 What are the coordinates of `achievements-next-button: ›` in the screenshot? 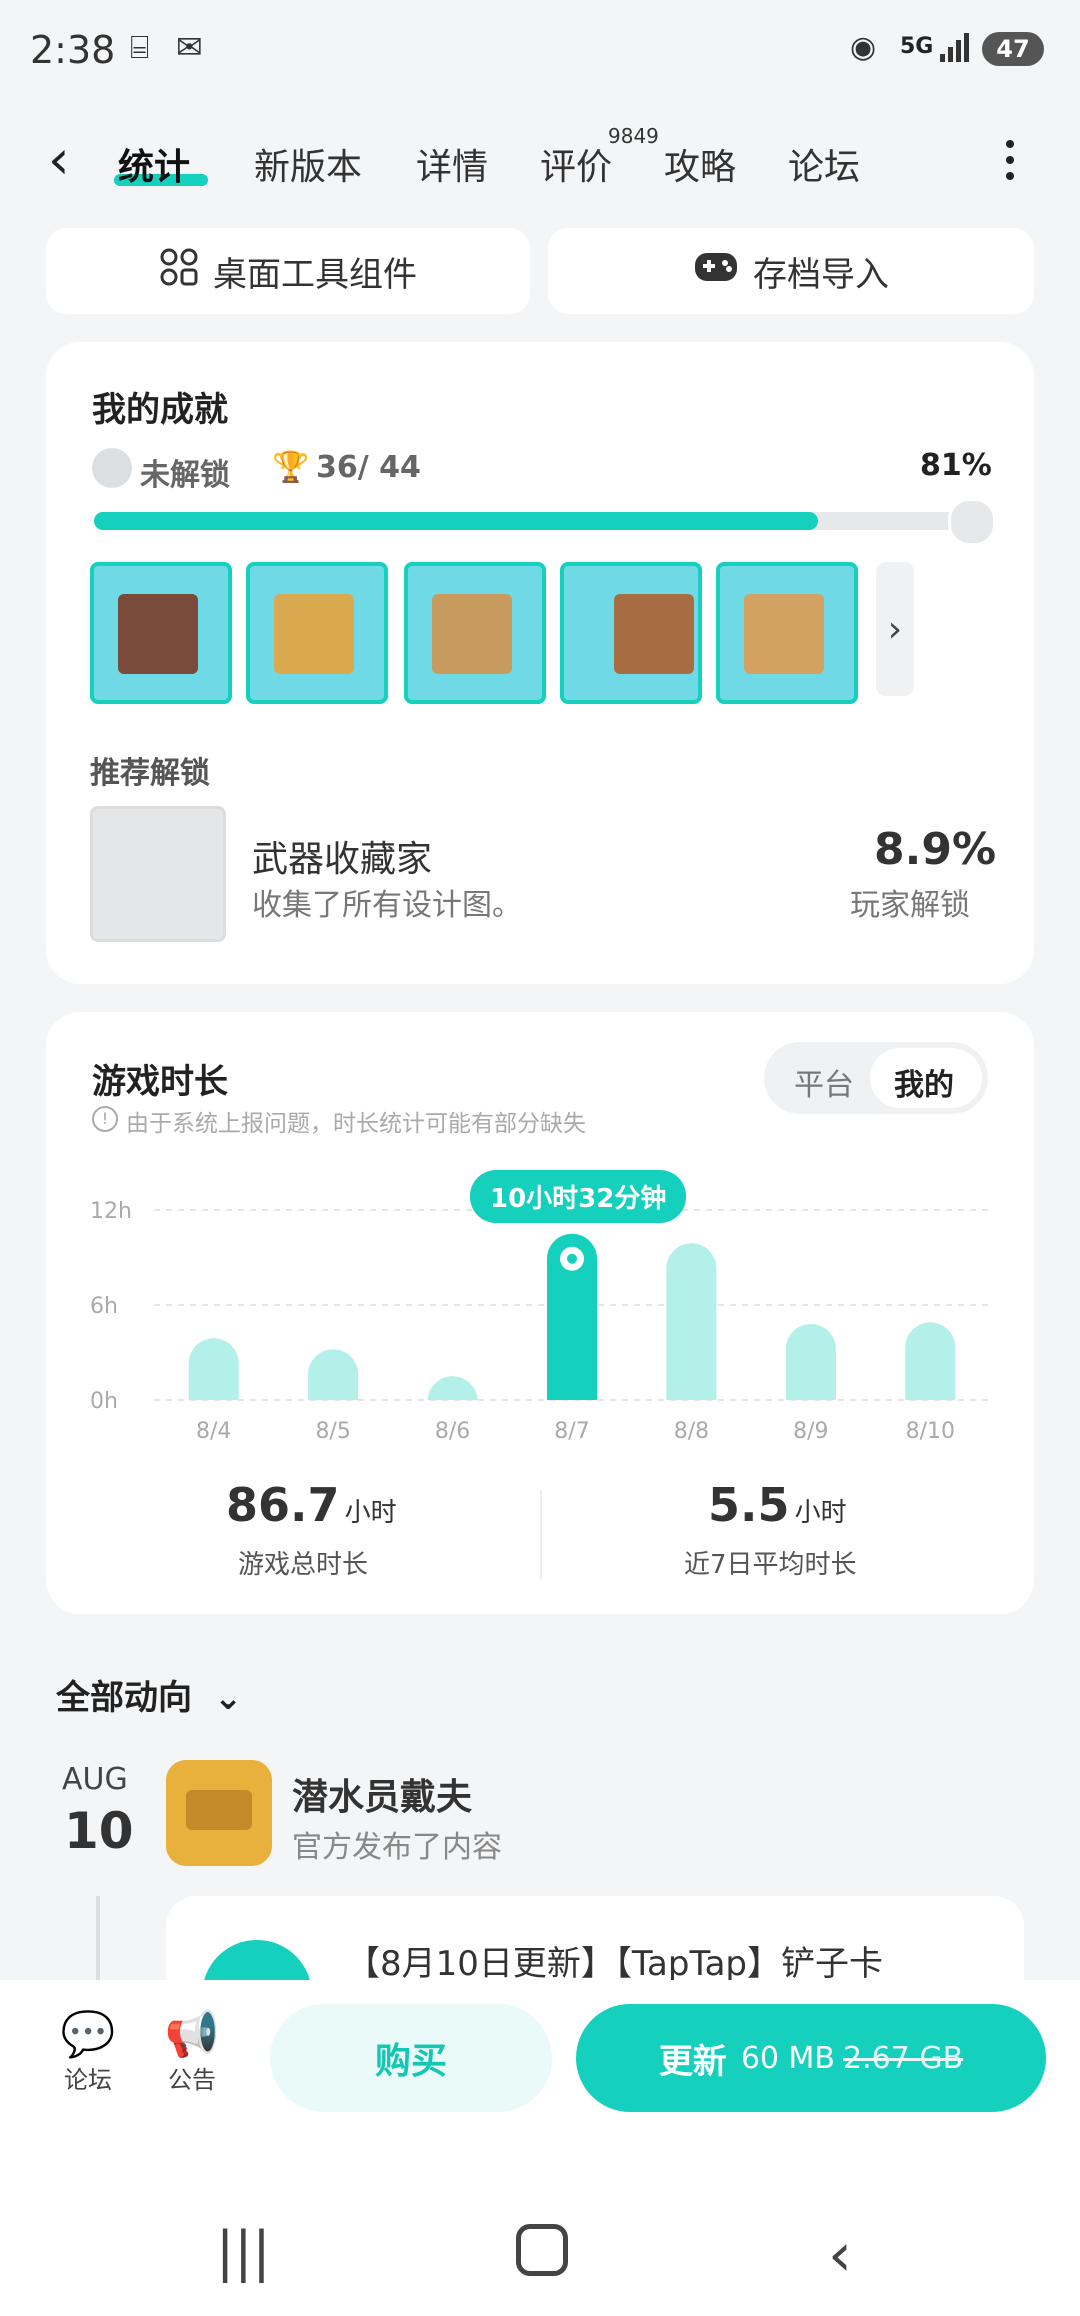 It's located at (895, 629).